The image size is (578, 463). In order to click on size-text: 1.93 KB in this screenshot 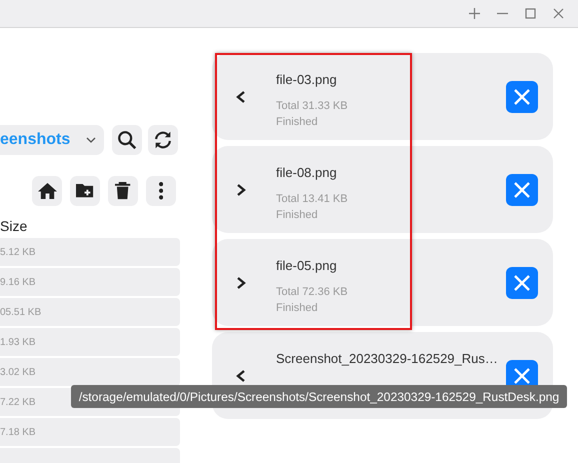, I will do `click(18, 342)`.